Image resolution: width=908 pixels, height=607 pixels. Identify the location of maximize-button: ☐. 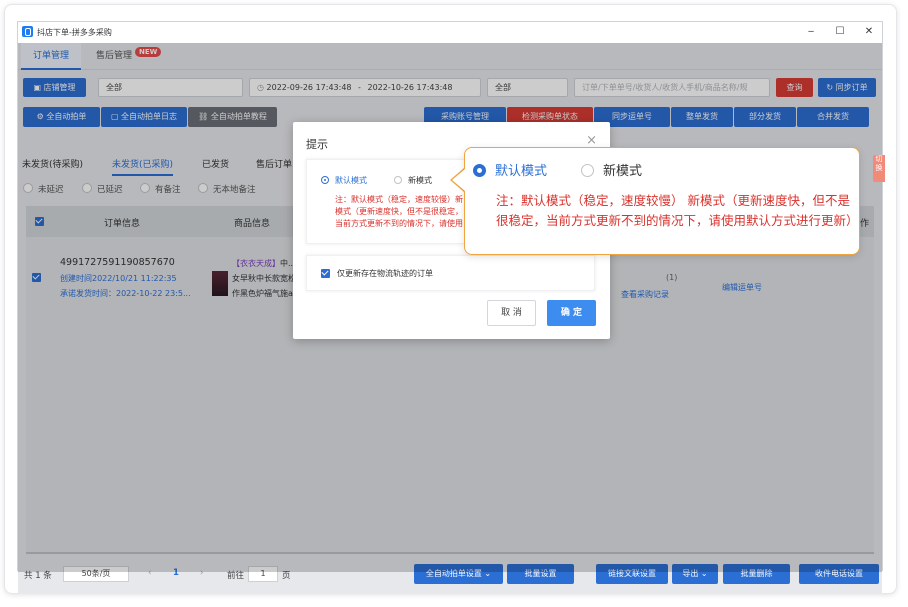
(840, 32).